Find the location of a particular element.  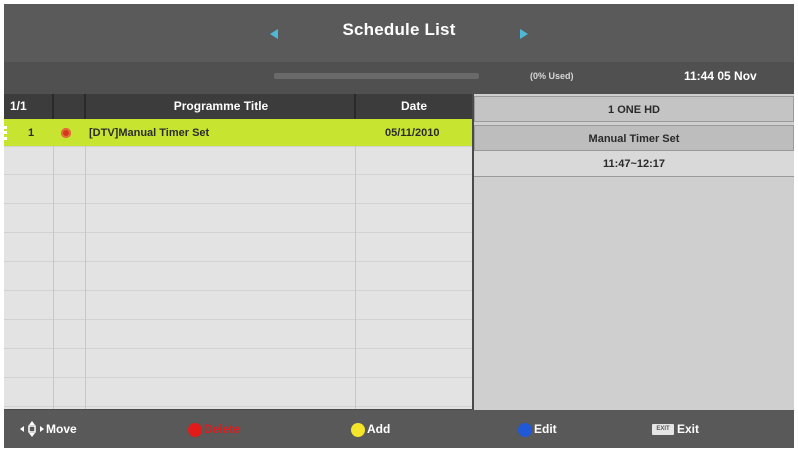

detail-time: 11:47~12:17 is located at coordinates (634, 164).